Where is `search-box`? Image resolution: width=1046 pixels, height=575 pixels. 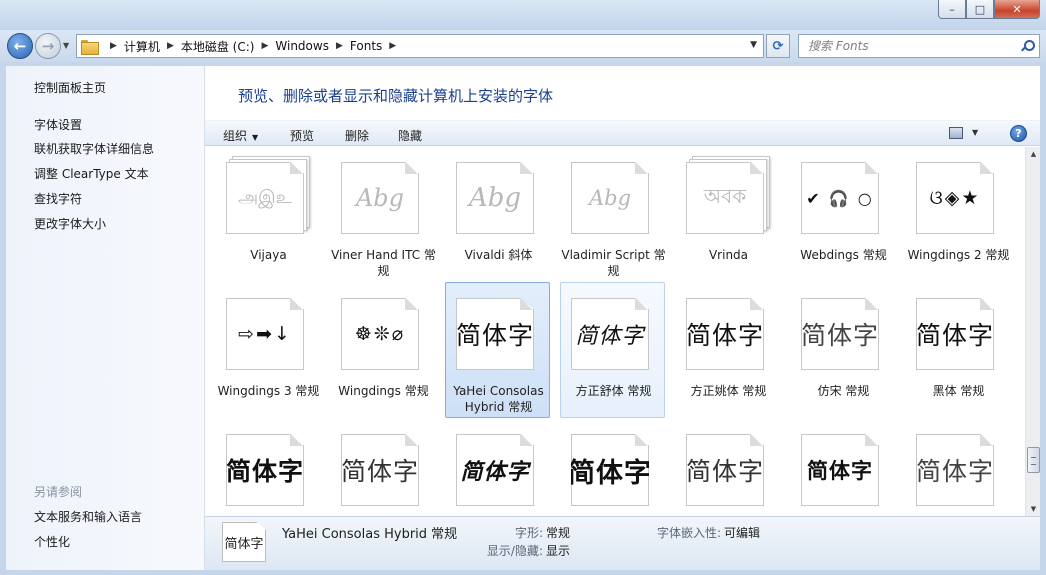
search-box is located at coordinates (919, 46).